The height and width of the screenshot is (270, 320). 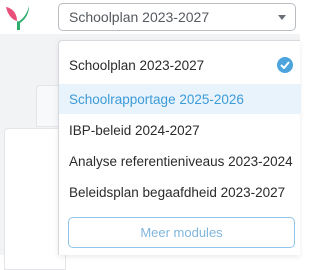 I want to click on option-analyse-referentieniveaus: Analyse referentieniveaus 2023-2024, so click(x=180, y=161).